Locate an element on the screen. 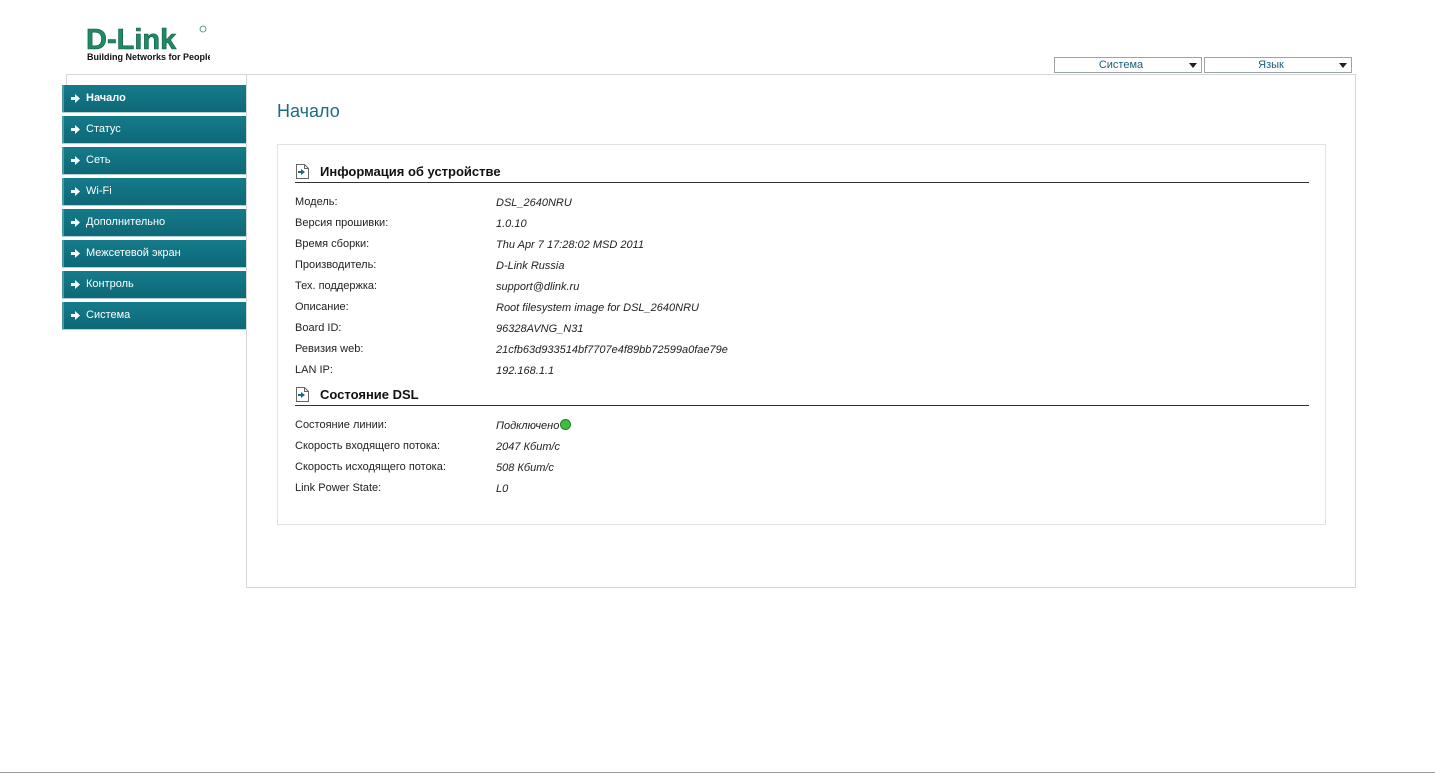 The width and height of the screenshot is (1435, 775). status-ok-icon is located at coordinates (566, 424).